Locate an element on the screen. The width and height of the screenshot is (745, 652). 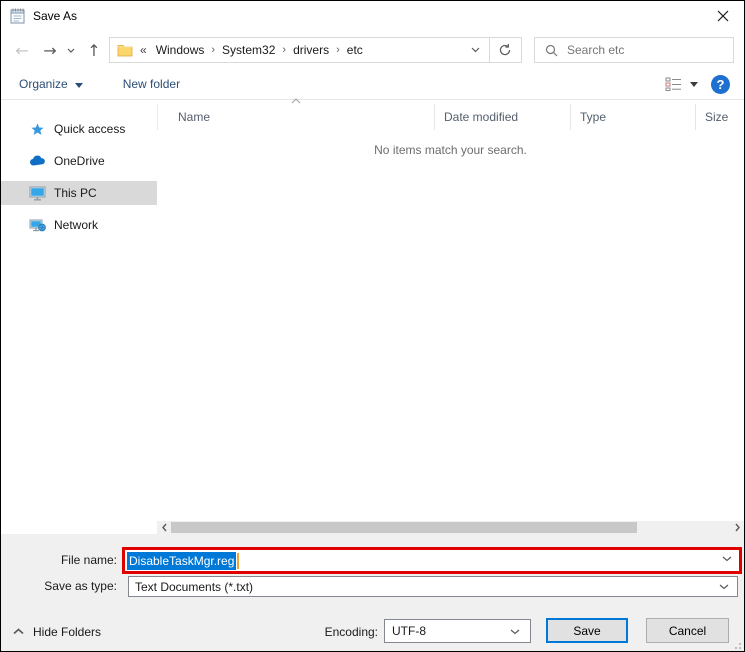
cancel-button: Cancel is located at coordinates (687, 630).